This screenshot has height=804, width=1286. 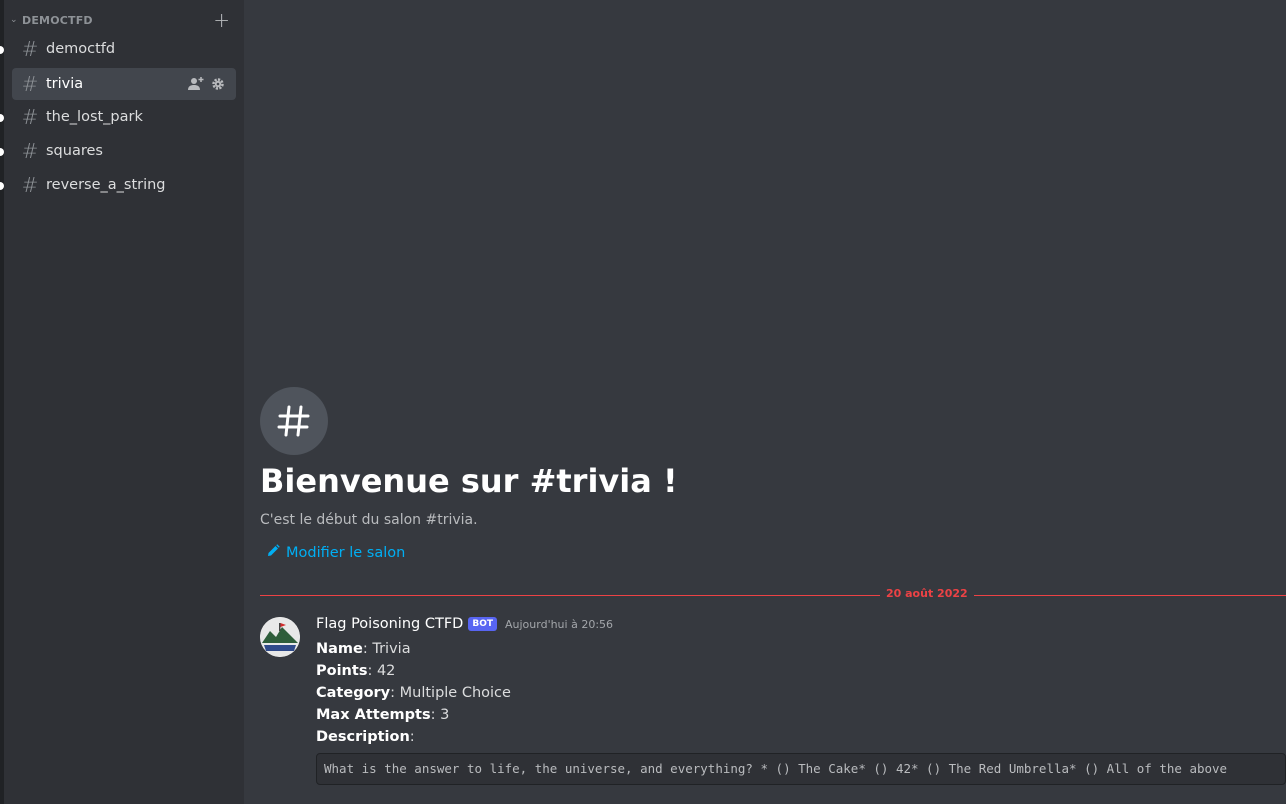 What do you see at coordinates (381, 671) in the screenshot?
I see `field-value: : 42` at bounding box center [381, 671].